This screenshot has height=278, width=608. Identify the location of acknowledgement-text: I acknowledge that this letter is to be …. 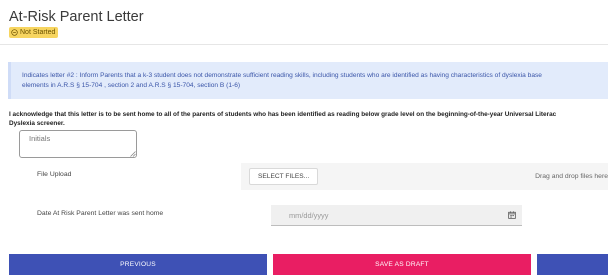
(308, 119).